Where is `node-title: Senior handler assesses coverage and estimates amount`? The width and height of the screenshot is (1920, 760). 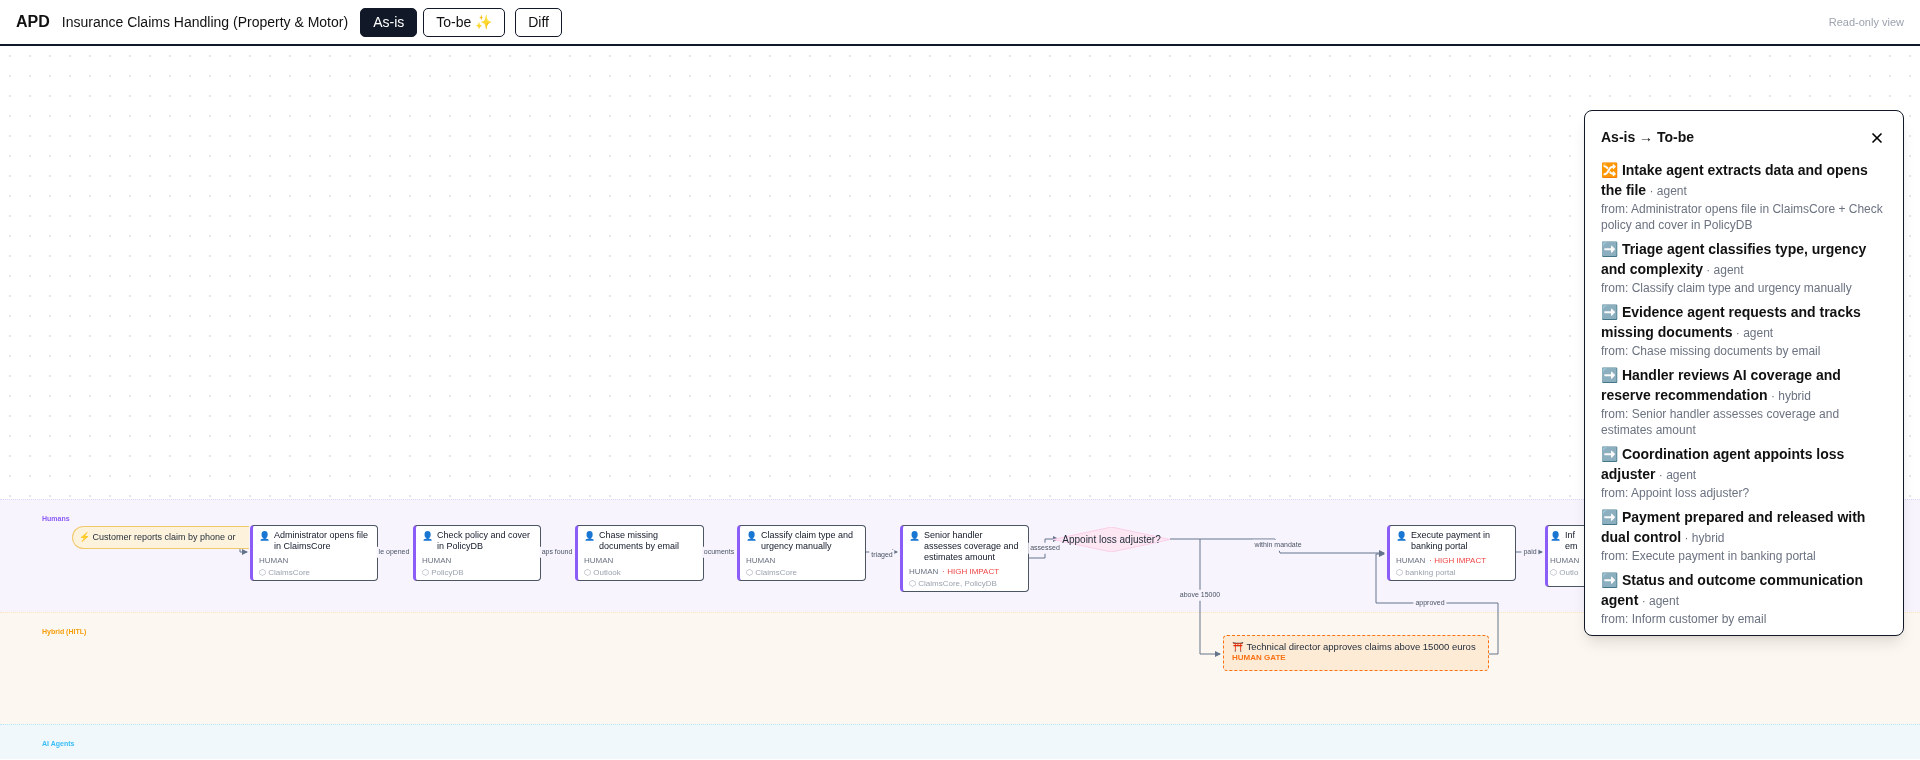 node-title: Senior handler assesses coverage and estimates amount is located at coordinates (972, 546).